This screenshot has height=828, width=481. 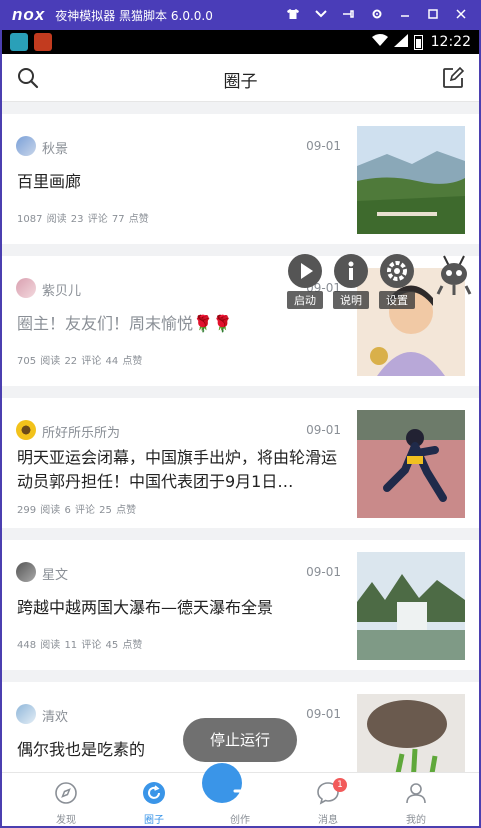 What do you see at coordinates (340, 785) in the screenshot?
I see `message-count-badge: 1` at bounding box center [340, 785].